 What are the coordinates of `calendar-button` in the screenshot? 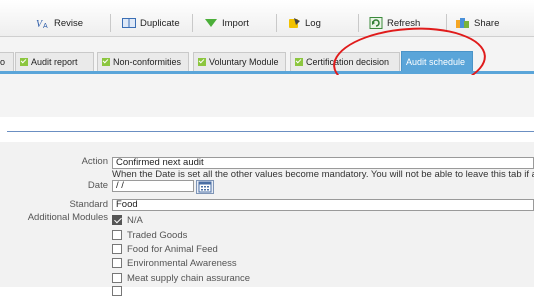 It's located at (205, 187).